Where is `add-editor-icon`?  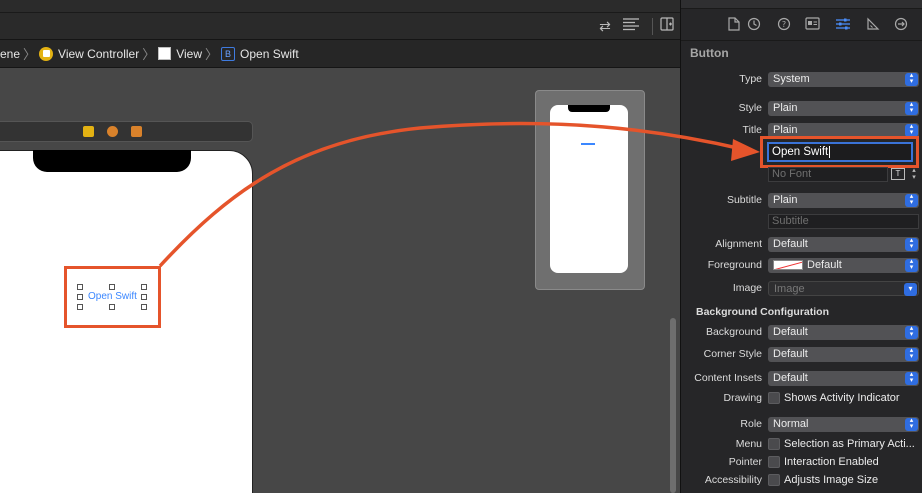
add-editor-icon is located at coordinates (667, 26).